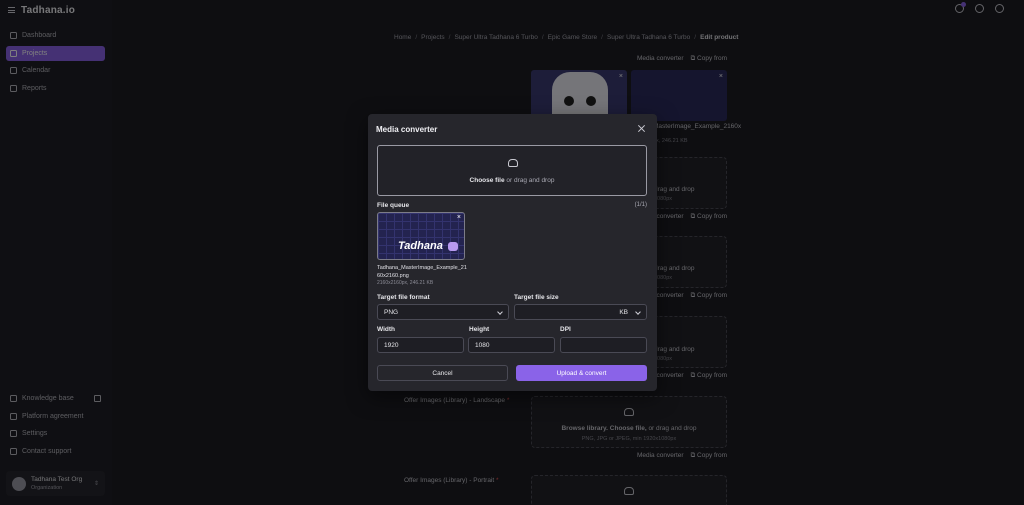 The image size is (1024, 505). What do you see at coordinates (393, 205) in the screenshot?
I see `queue-label: File queue` at bounding box center [393, 205].